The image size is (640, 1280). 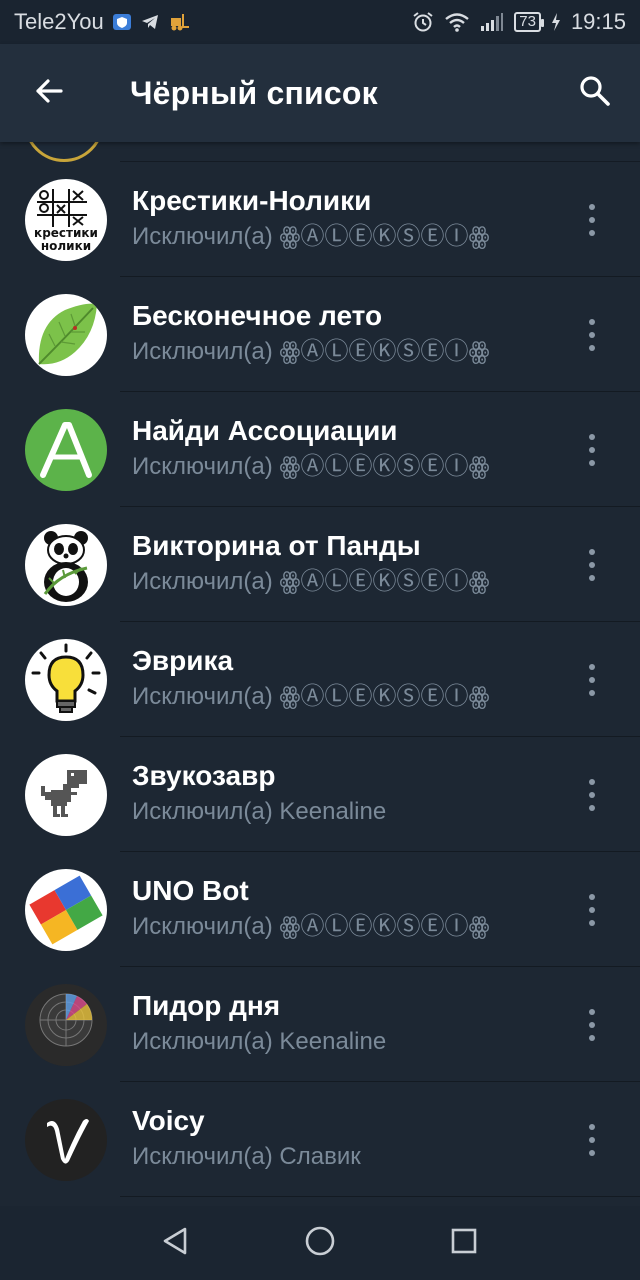 I want to click on avatar, so click(x=64, y=152).